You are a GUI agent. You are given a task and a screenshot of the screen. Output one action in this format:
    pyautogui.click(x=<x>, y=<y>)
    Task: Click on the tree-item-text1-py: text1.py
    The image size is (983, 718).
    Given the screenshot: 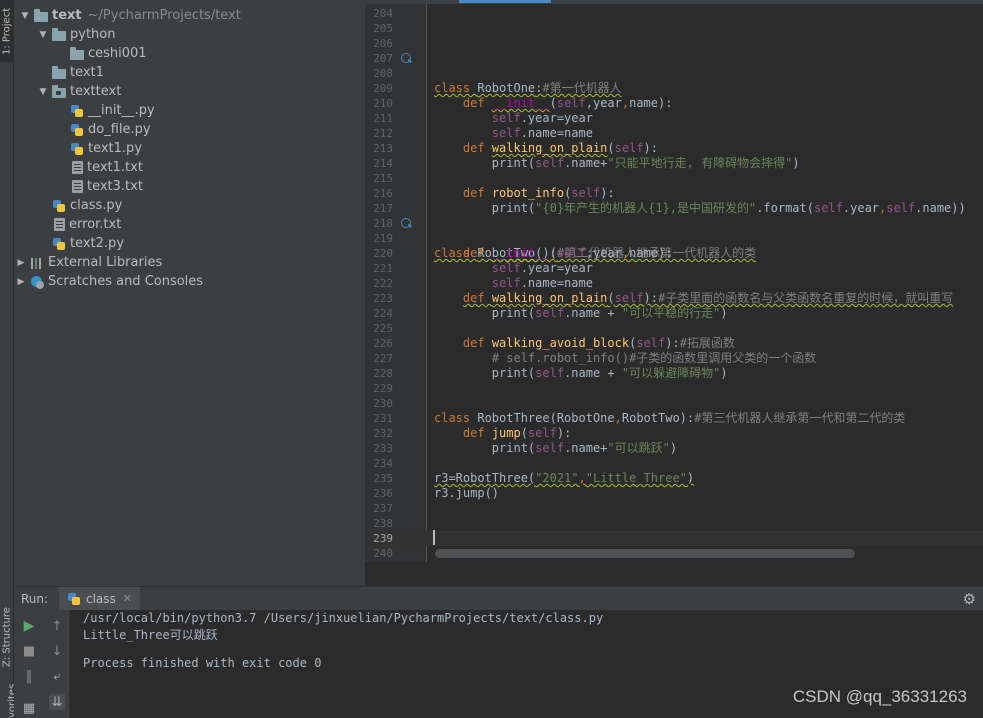 What is the action you would take?
    pyautogui.click(x=189, y=148)
    